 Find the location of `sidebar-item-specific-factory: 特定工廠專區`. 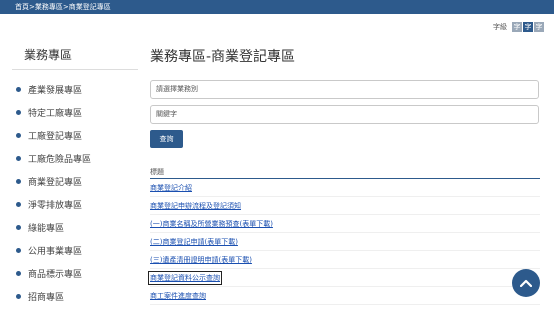

sidebar-item-specific-factory: 特定工廠專區 is located at coordinates (75, 112).